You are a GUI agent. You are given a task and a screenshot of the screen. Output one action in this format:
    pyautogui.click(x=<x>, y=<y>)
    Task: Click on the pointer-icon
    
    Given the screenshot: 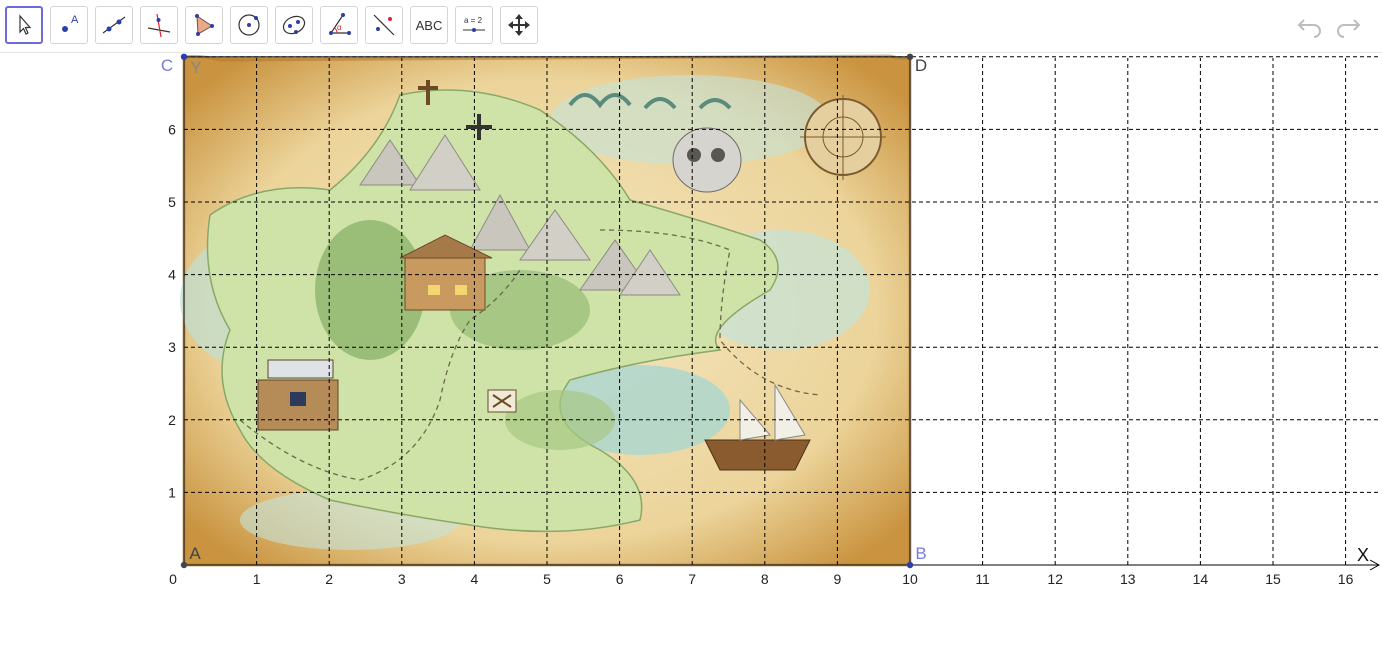 What is the action you would take?
    pyautogui.click(x=25, y=24)
    